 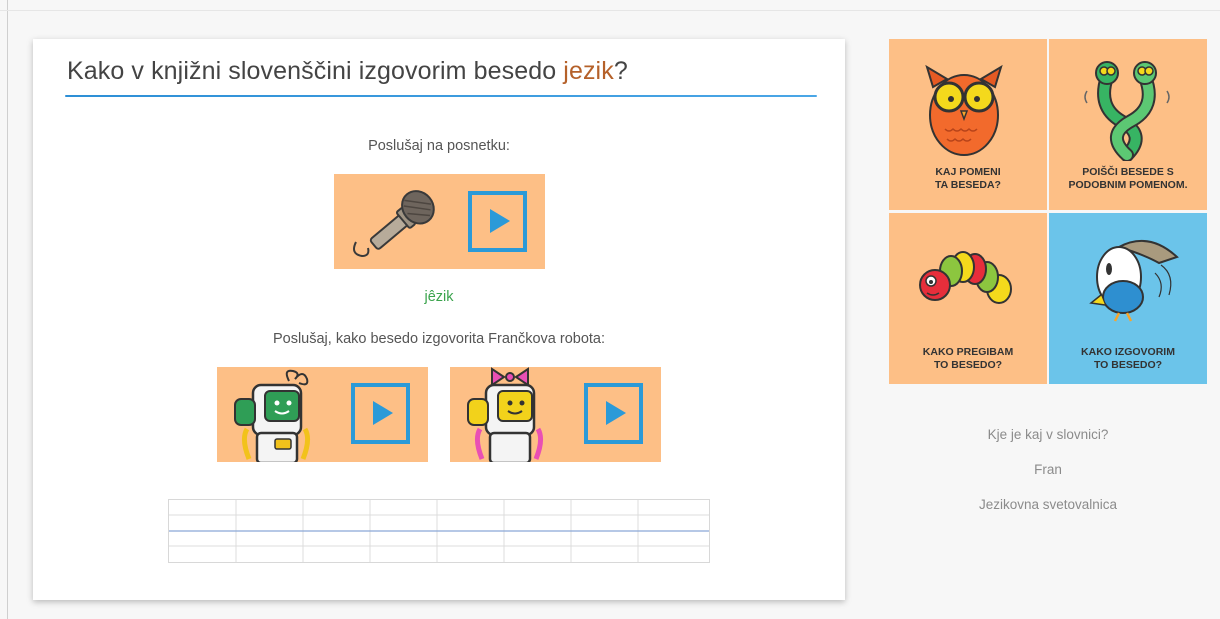 I want to click on title-suffix: ?, so click(x=620, y=71).